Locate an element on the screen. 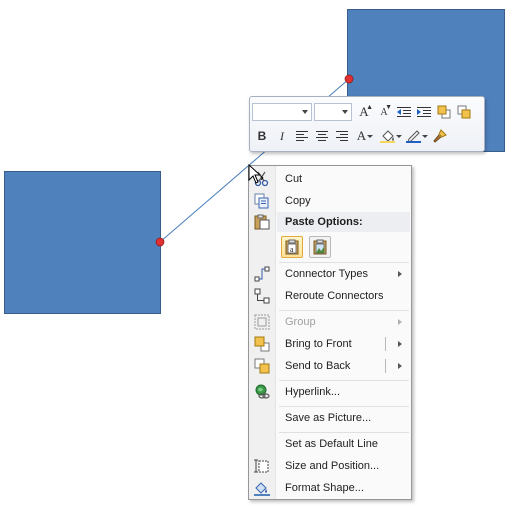 This screenshot has width=513, height=505. bold-icon: B is located at coordinates (262, 136).